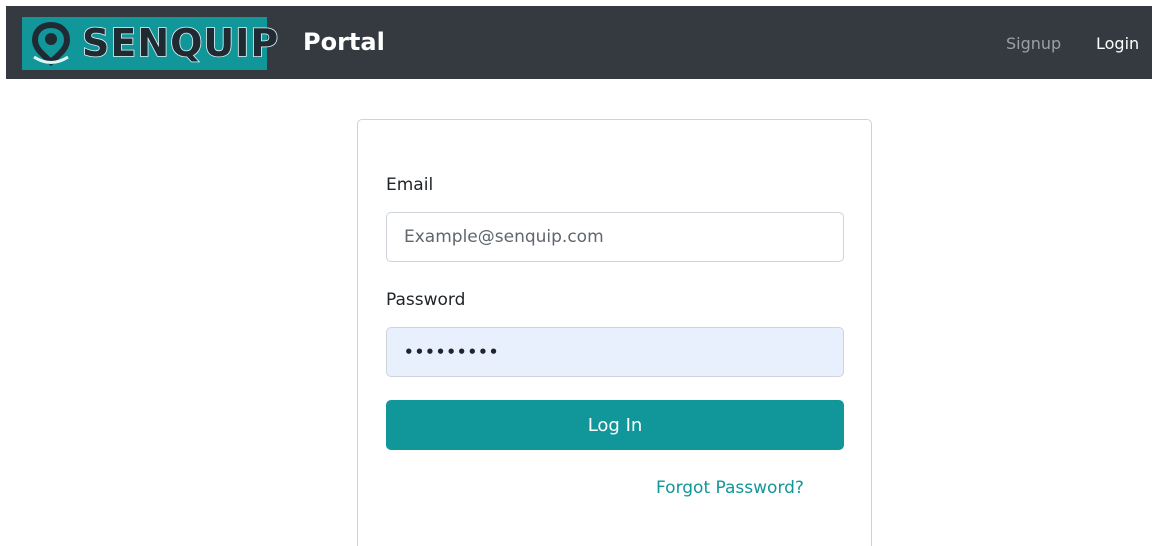 The image size is (1152, 546). What do you see at coordinates (1117, 44) in the screenshot?
I see `nav-login-link: Login` at bounding box center [1117, 44].